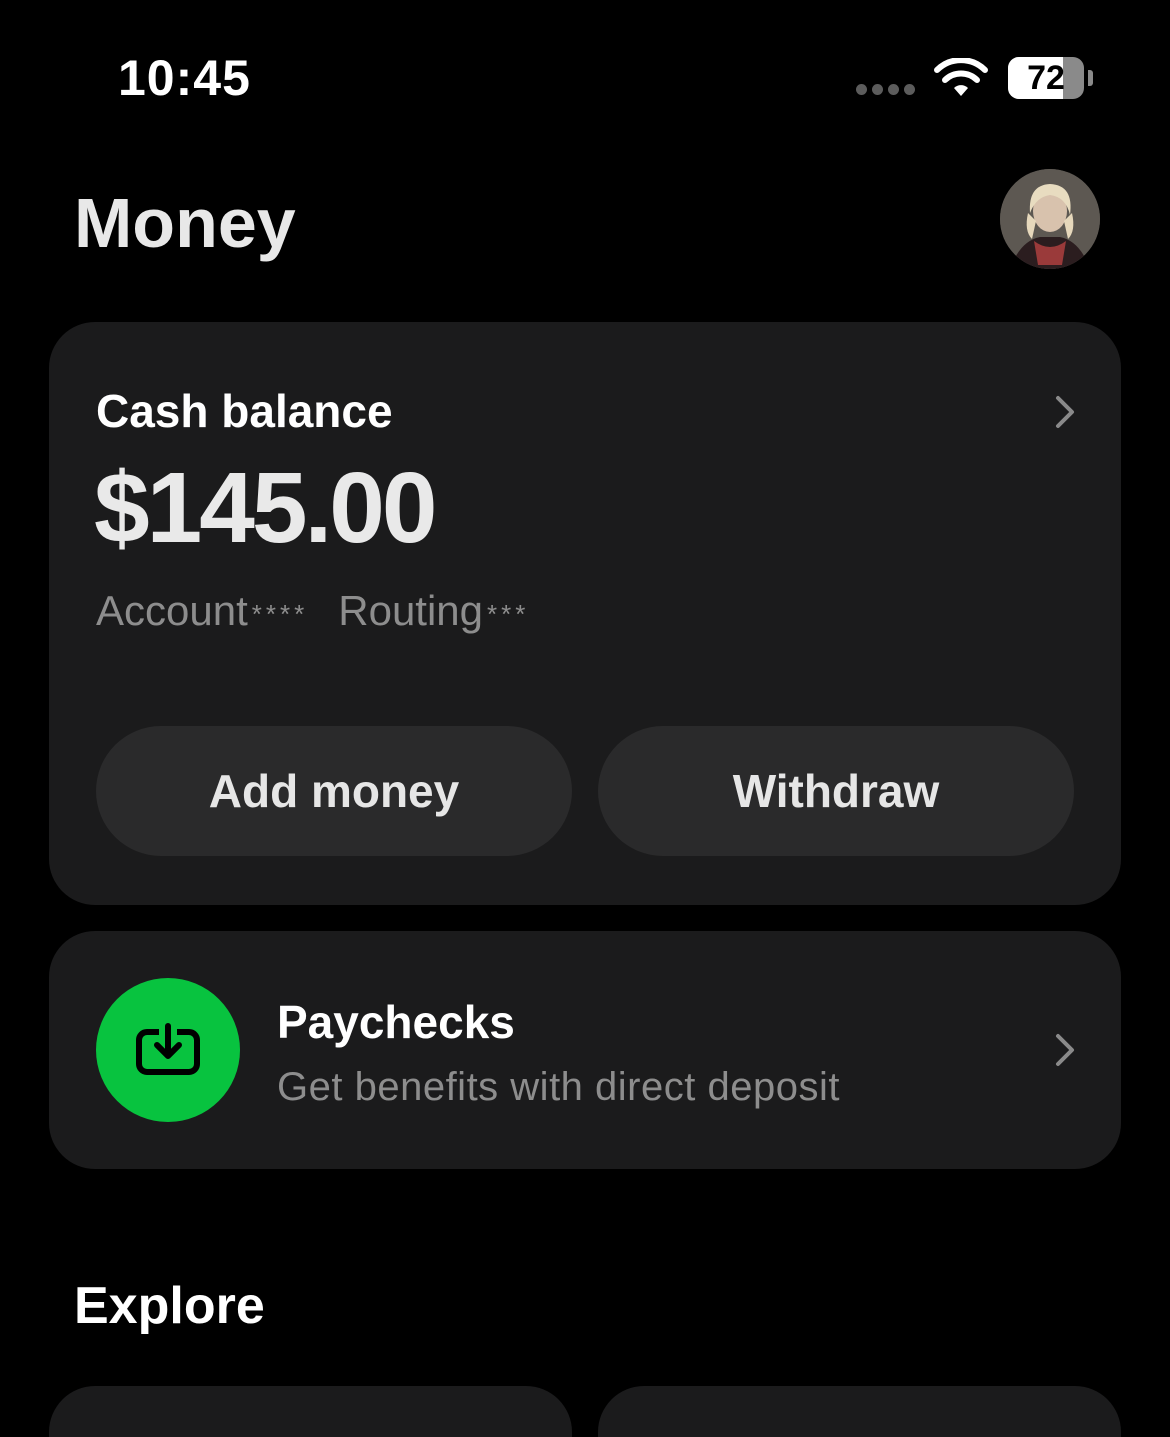 Image resolution: width=1170 pixels, height=1437 pixels. I want to click on avatar-photo, so click(1050, 219).